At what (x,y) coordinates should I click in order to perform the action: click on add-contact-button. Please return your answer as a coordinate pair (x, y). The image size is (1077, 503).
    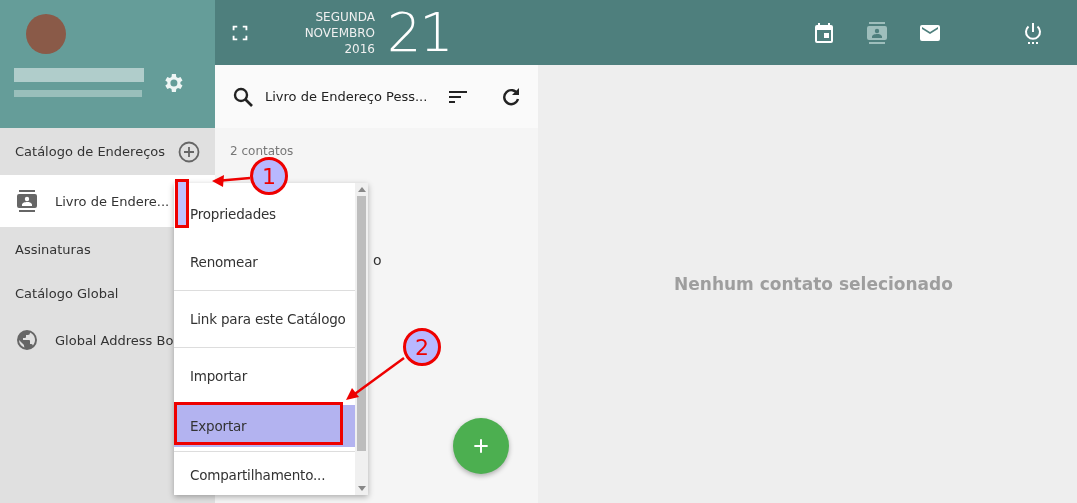
    Looking at the image, I should click on (481, 446).